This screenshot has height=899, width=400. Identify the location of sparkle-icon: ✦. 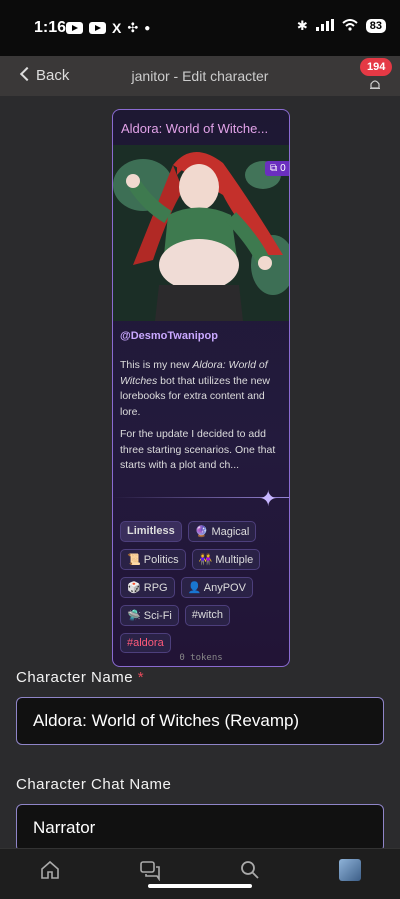
(268, 498).